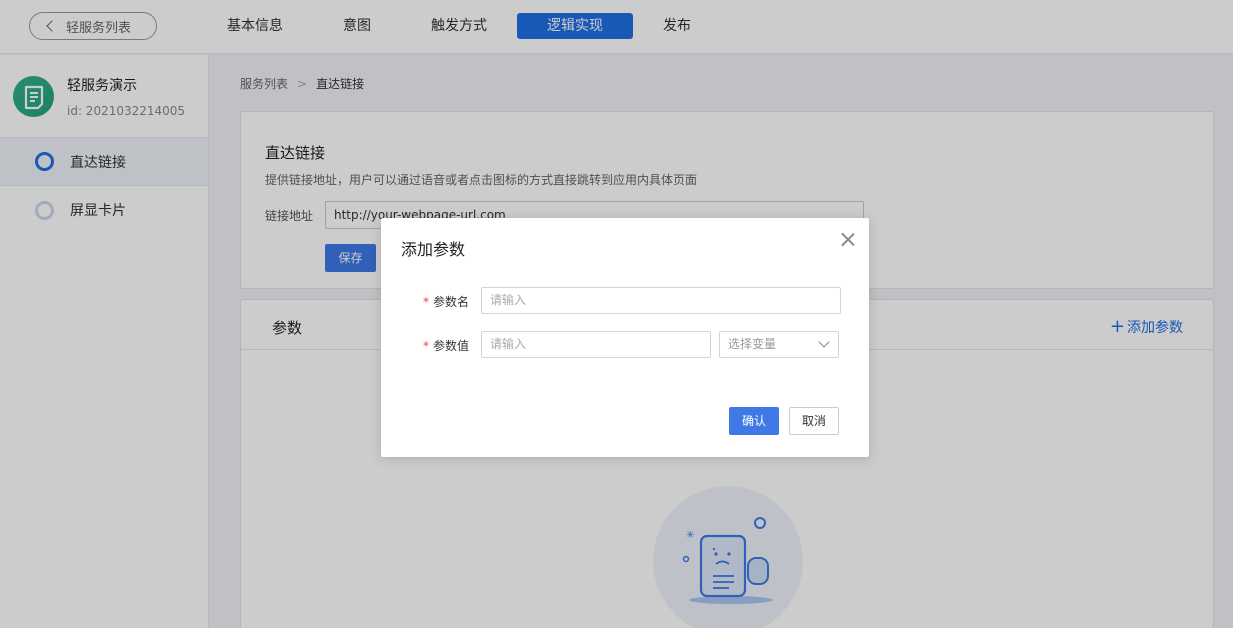  What do you see at coordinates (433, 249) in the screenshot?
I see `dialog-title: 添加参数` at bounding box center [433, 249].